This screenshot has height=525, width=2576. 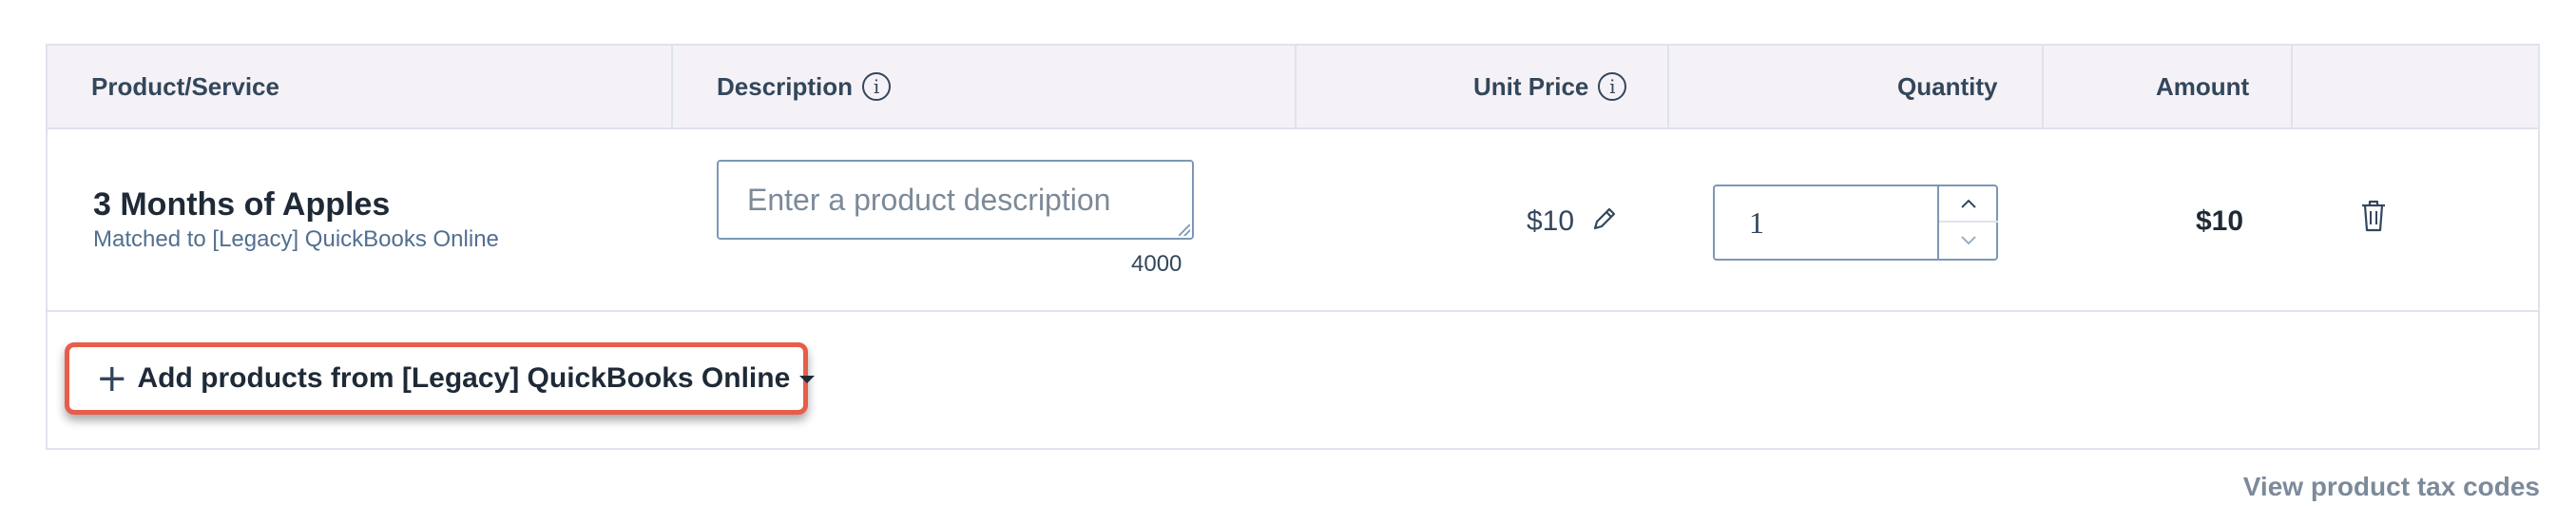 I want to click on unit-price-value: $10, so click(x=1551, y=221).